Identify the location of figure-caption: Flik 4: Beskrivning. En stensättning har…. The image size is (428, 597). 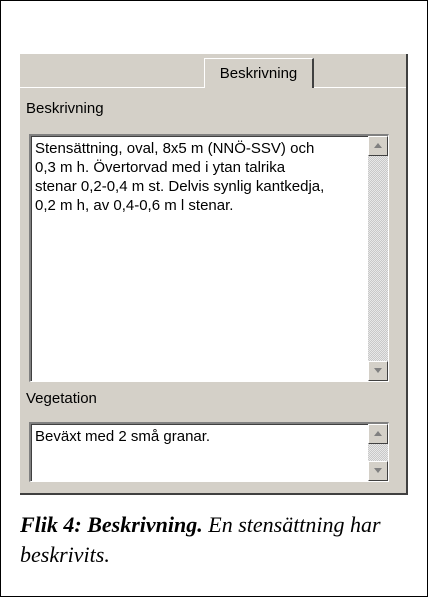
(210, 540).